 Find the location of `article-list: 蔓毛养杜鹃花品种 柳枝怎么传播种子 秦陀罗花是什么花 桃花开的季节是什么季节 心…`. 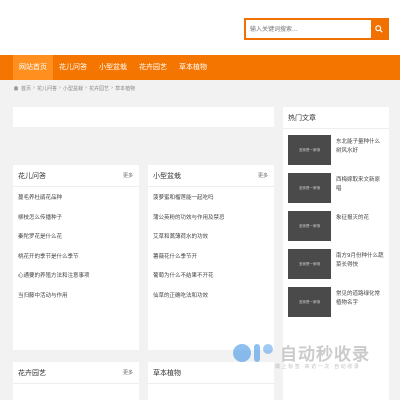

article-list: 蔓毛养杜鹃花品种 柳枝怎么传播种子 秦陀罗花是什么花 桃花开的季节是什么季节 心… is located at coordinates (76, 247).